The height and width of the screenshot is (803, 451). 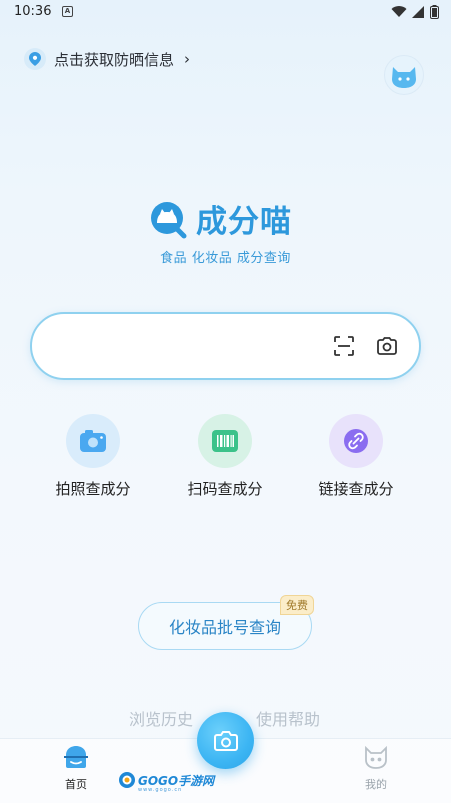 I want to click on scan-check-button: 扫码查成分, so click(x=225, y=456).